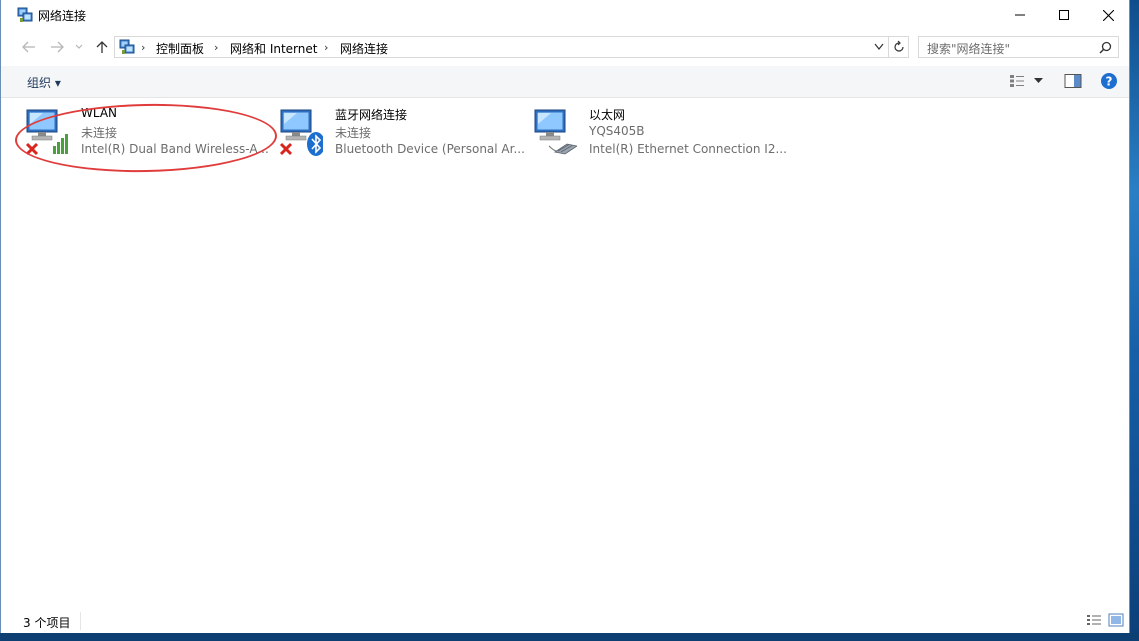 The width and height of the screenshot is (1139, 641). I want to click on chevron-down-icon, so click(79, 46).